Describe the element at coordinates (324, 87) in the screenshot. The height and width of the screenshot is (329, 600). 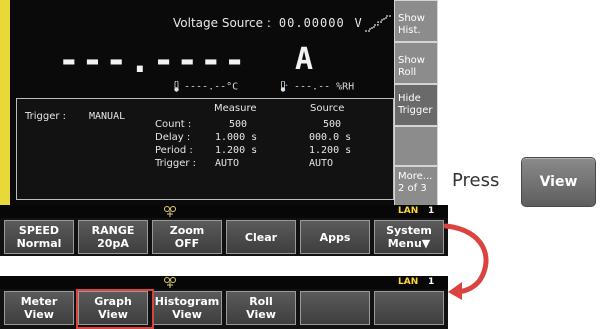
I see `humidity-value: ---.-- %RH` at that location.